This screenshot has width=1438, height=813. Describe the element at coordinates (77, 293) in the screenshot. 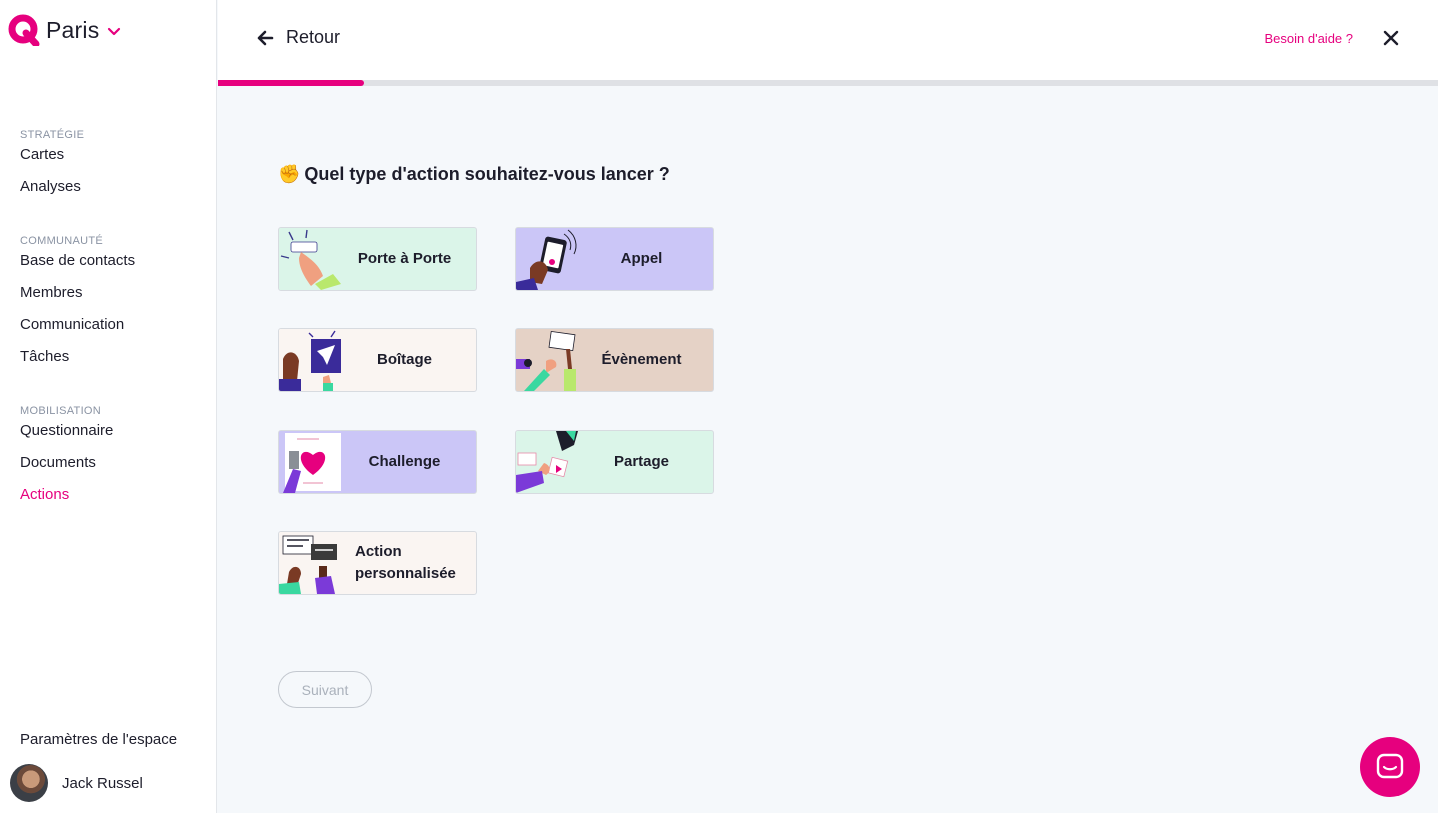

I see `sidebar-item-membres: Membres` at that location.